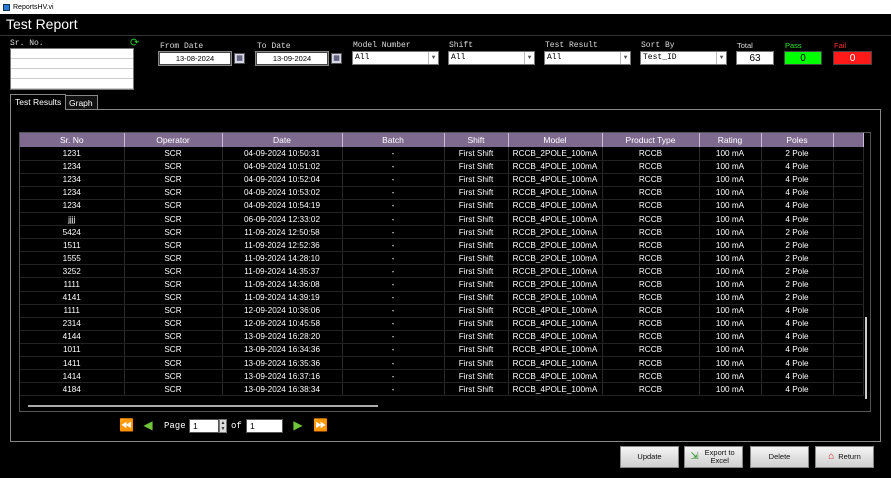 This screenshot has width=891, height=478. Describe the element at coordinates (148, 425) in the screenshot. I see `prev-page-icon: ◀` at that location.